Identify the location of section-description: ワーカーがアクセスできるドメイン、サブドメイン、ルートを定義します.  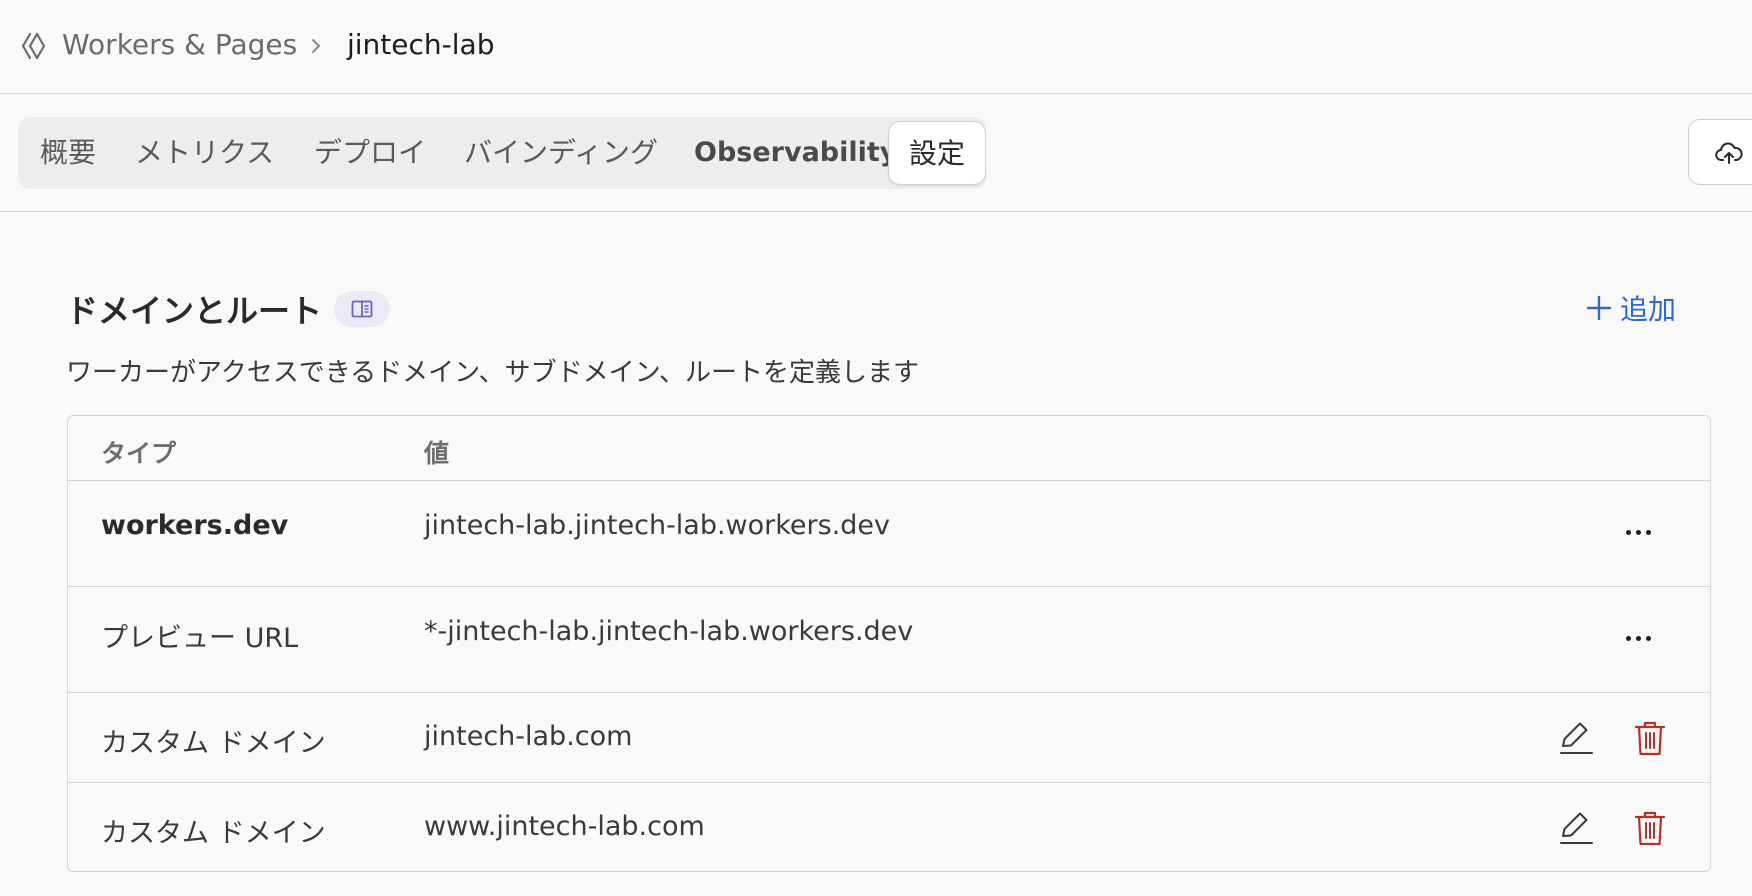
(493, 373).